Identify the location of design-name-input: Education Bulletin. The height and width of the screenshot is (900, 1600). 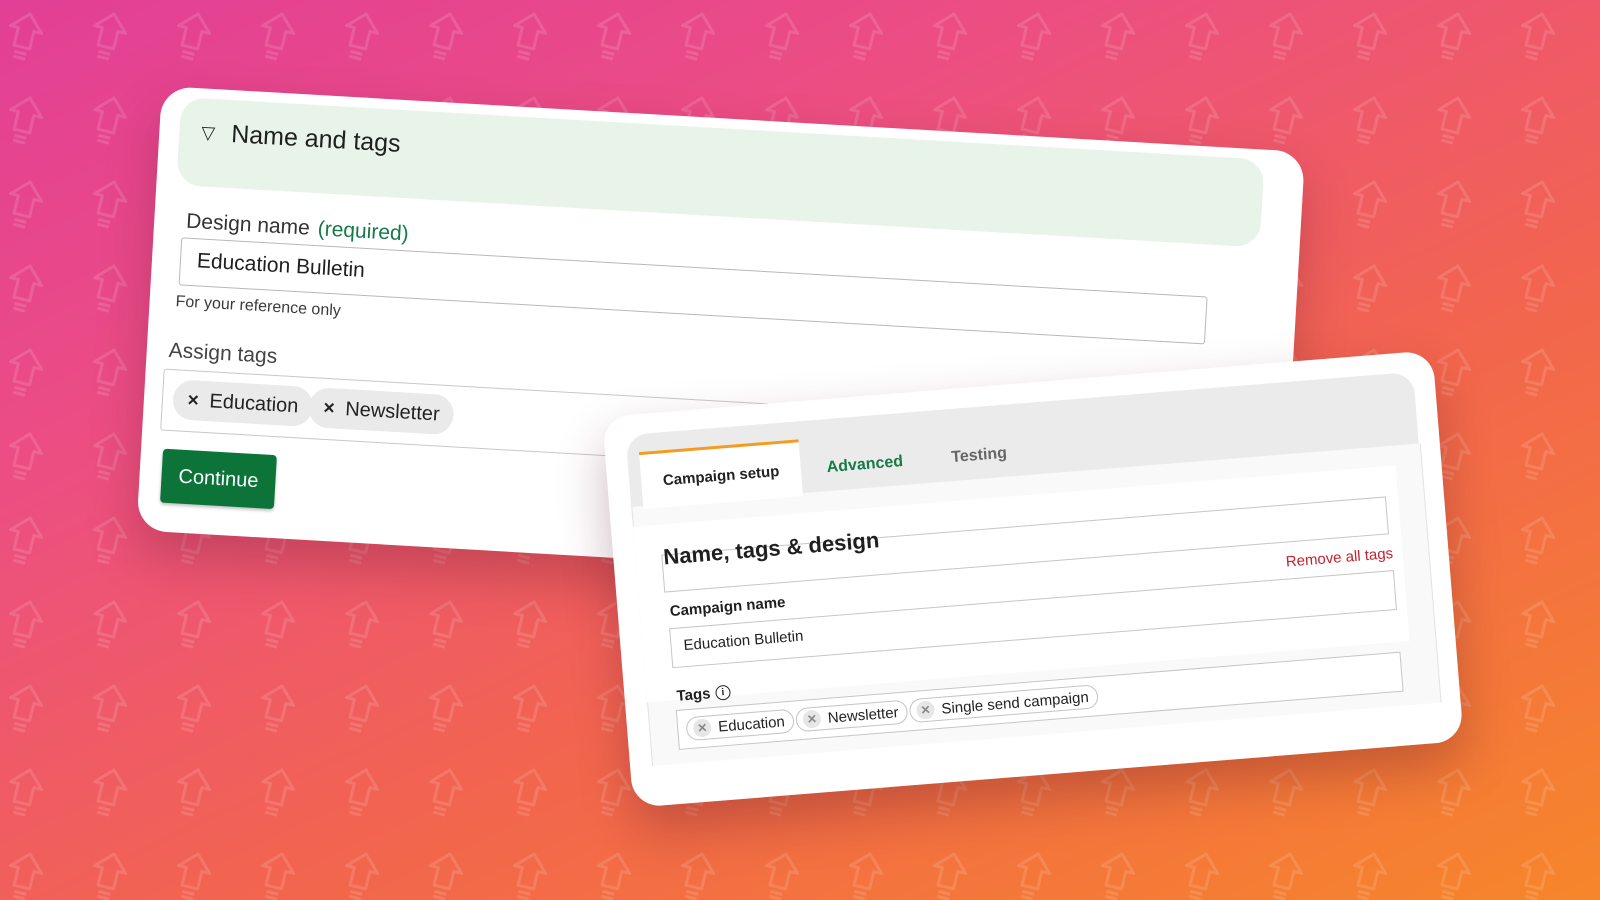
(693, 291).